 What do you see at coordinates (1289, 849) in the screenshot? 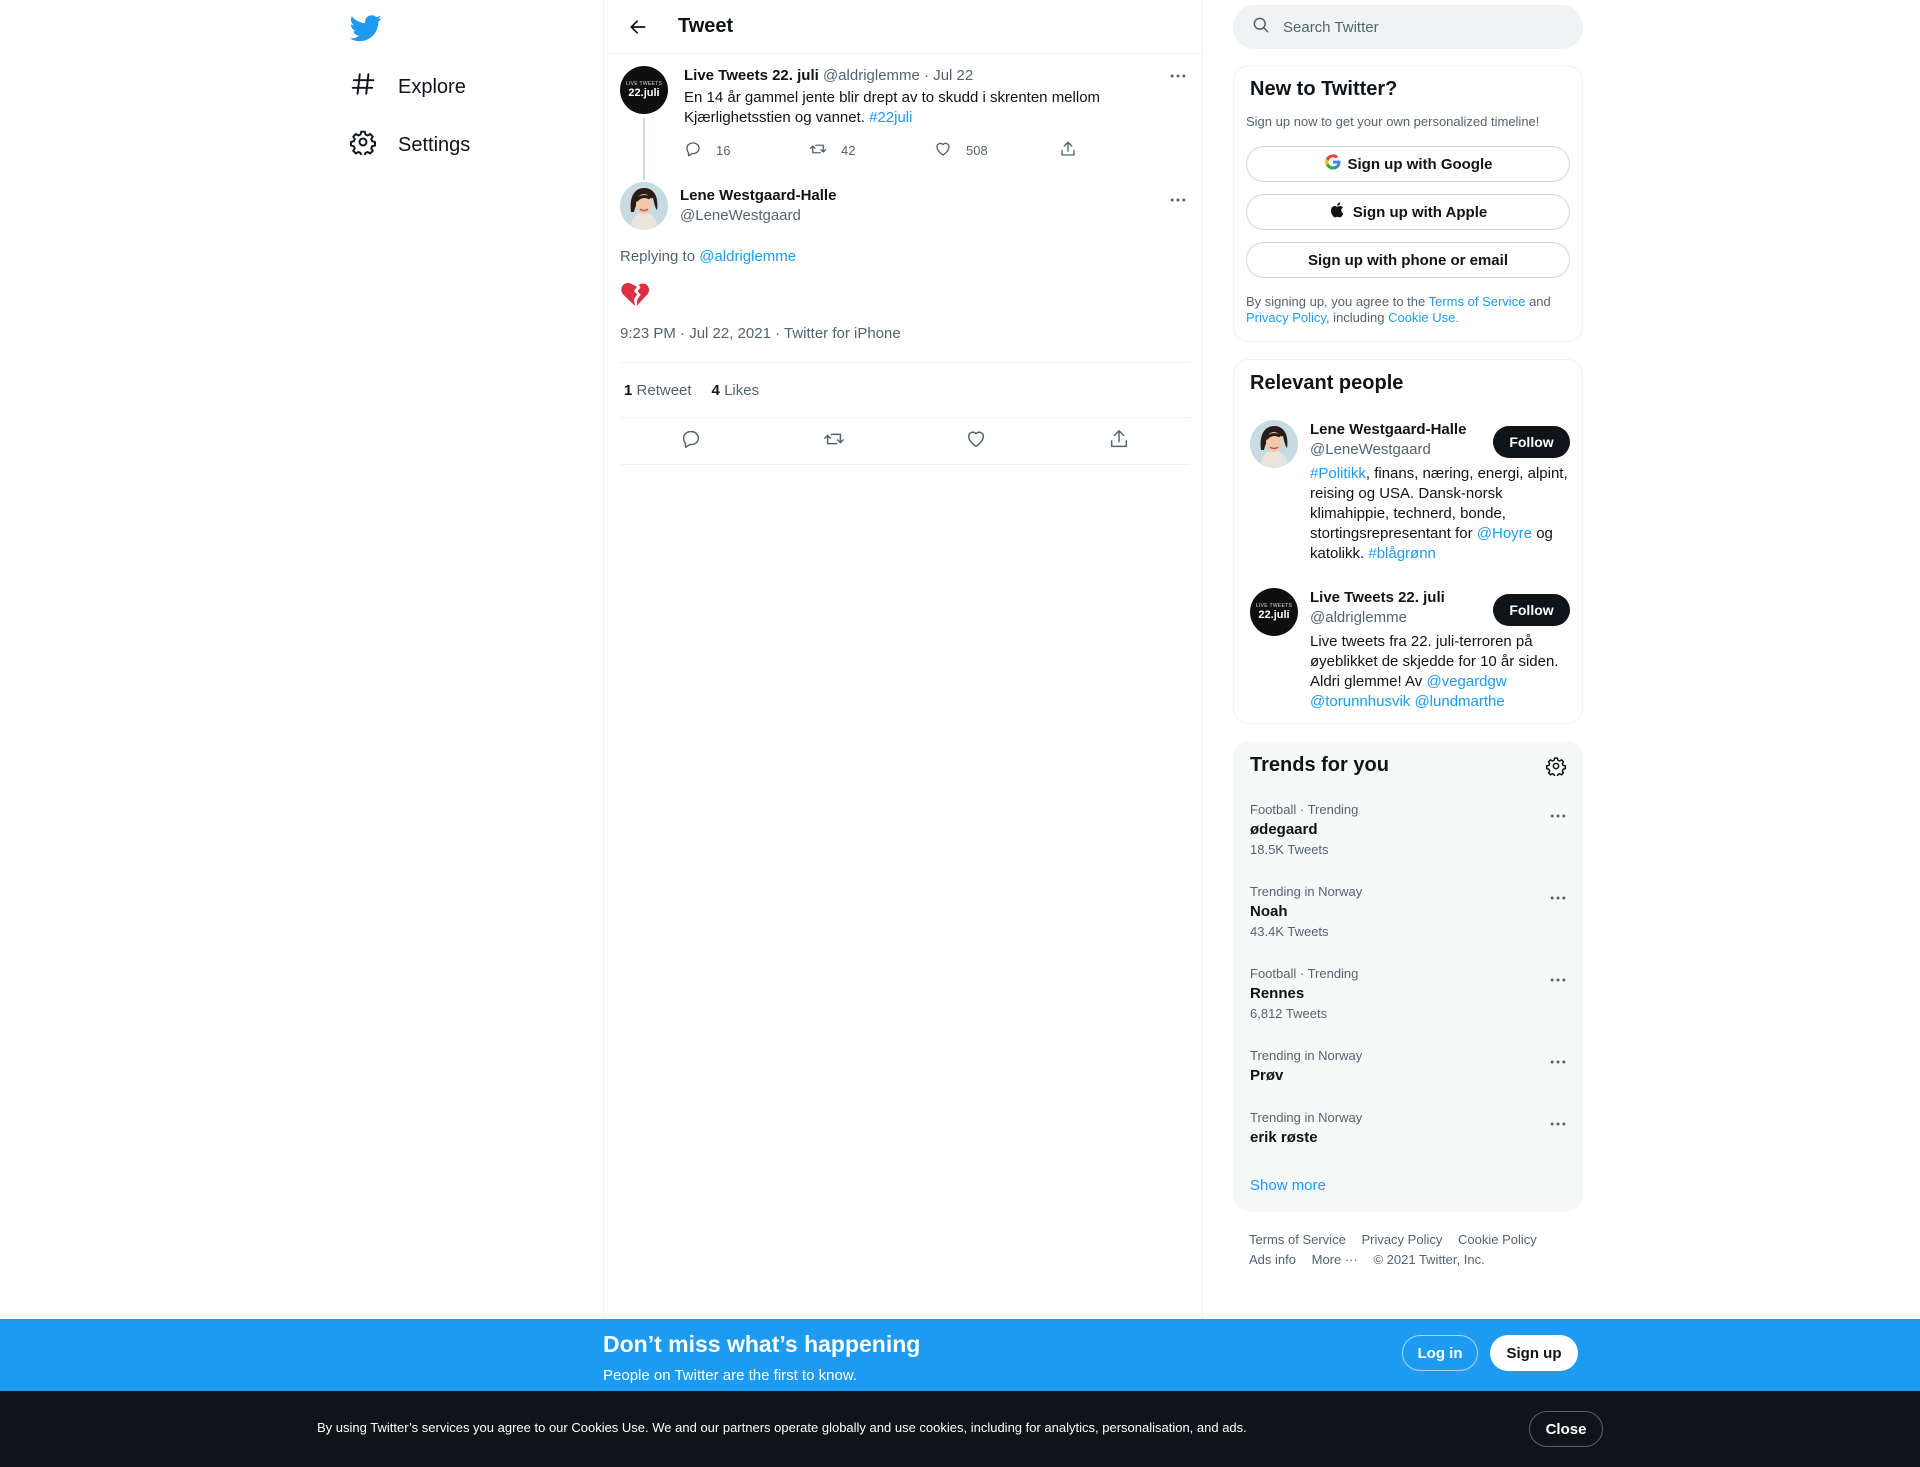
I see `trend-tweet-count: 18.5K Tweets` at bounding box center [1289, 849].